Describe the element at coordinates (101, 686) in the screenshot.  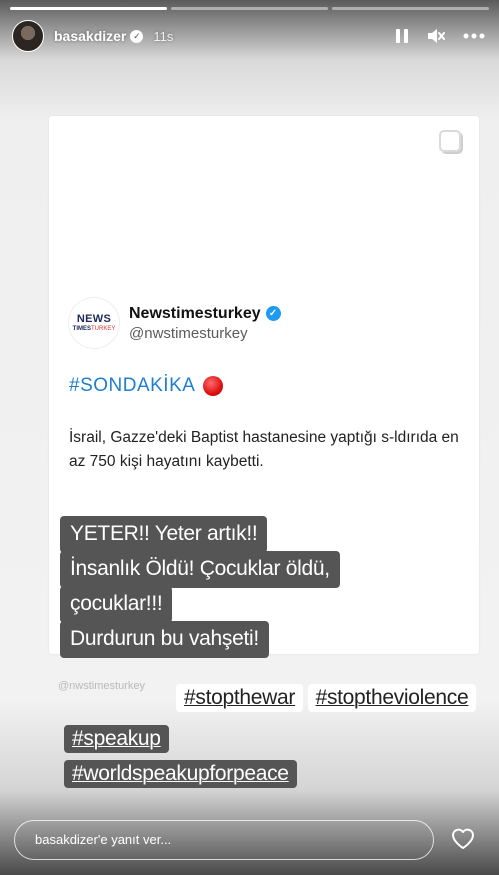
I see `faint-watermark: @nwstimesturkey` at that location.